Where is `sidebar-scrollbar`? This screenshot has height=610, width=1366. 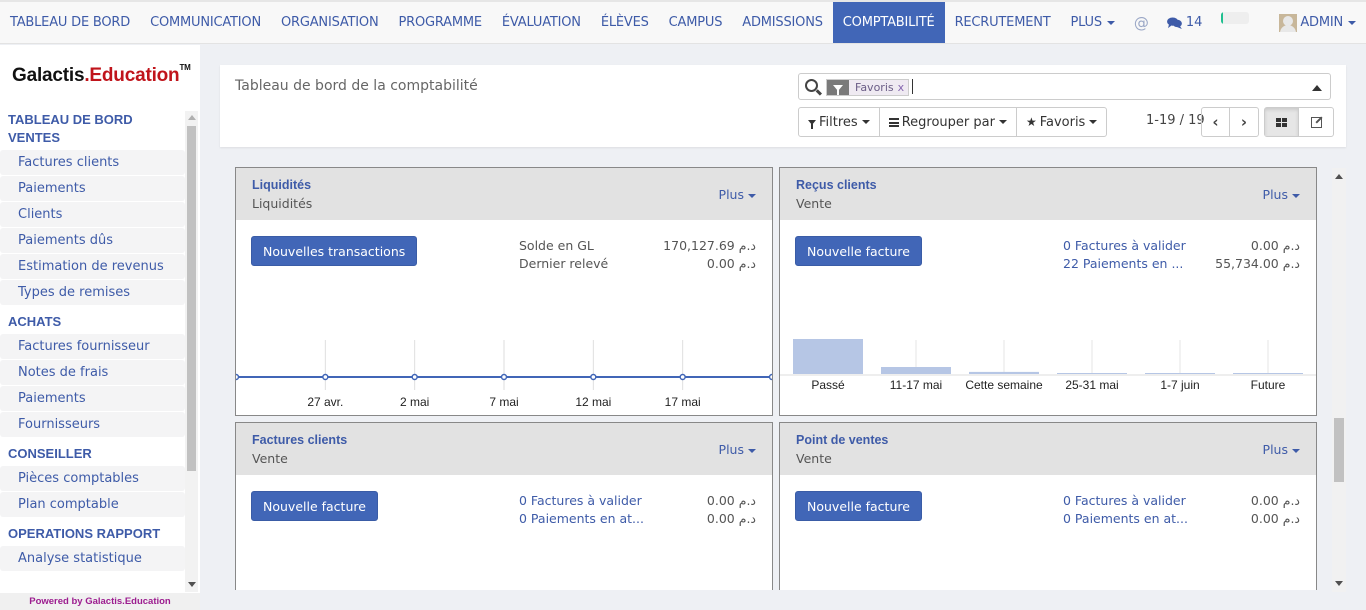 sidebar-scrollbar is located at coordinates (191, 351).